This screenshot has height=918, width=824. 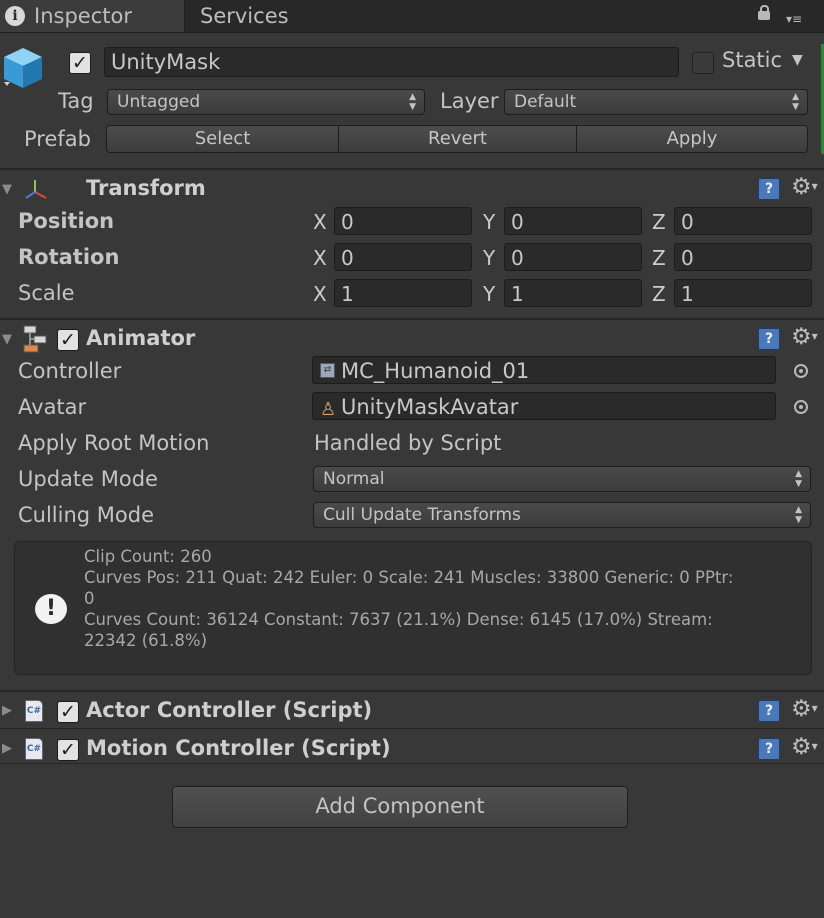 What do you see at coordinates (400, 807) in the screenshot?
I see `add-component-button: Add Component` at bounding box center [400, 807].